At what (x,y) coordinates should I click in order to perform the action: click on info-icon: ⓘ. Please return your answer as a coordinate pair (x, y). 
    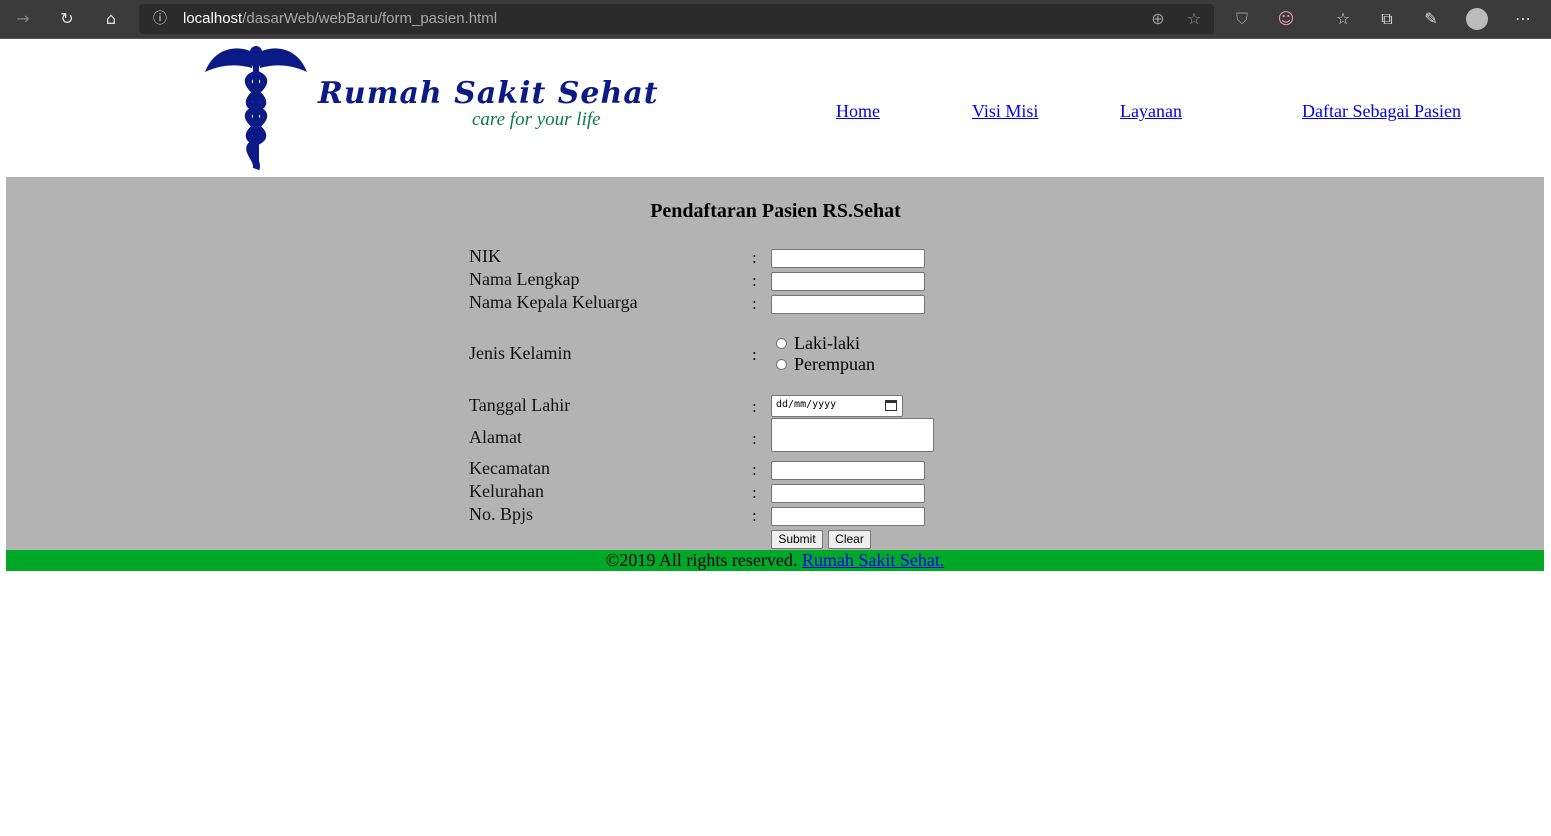
    Looking at the image, I should click on (160, 19).